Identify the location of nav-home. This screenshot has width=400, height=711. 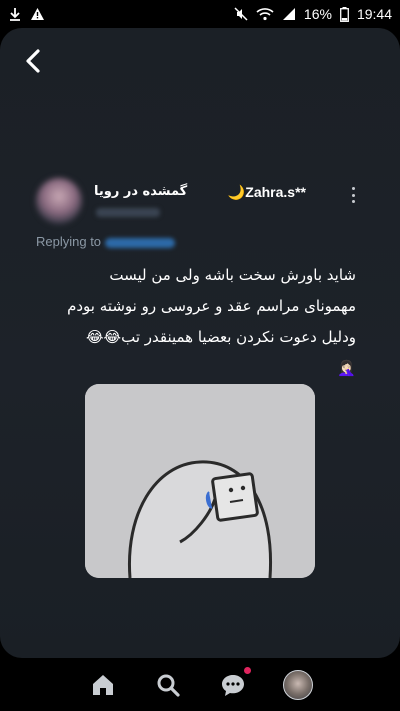
(103, 685).